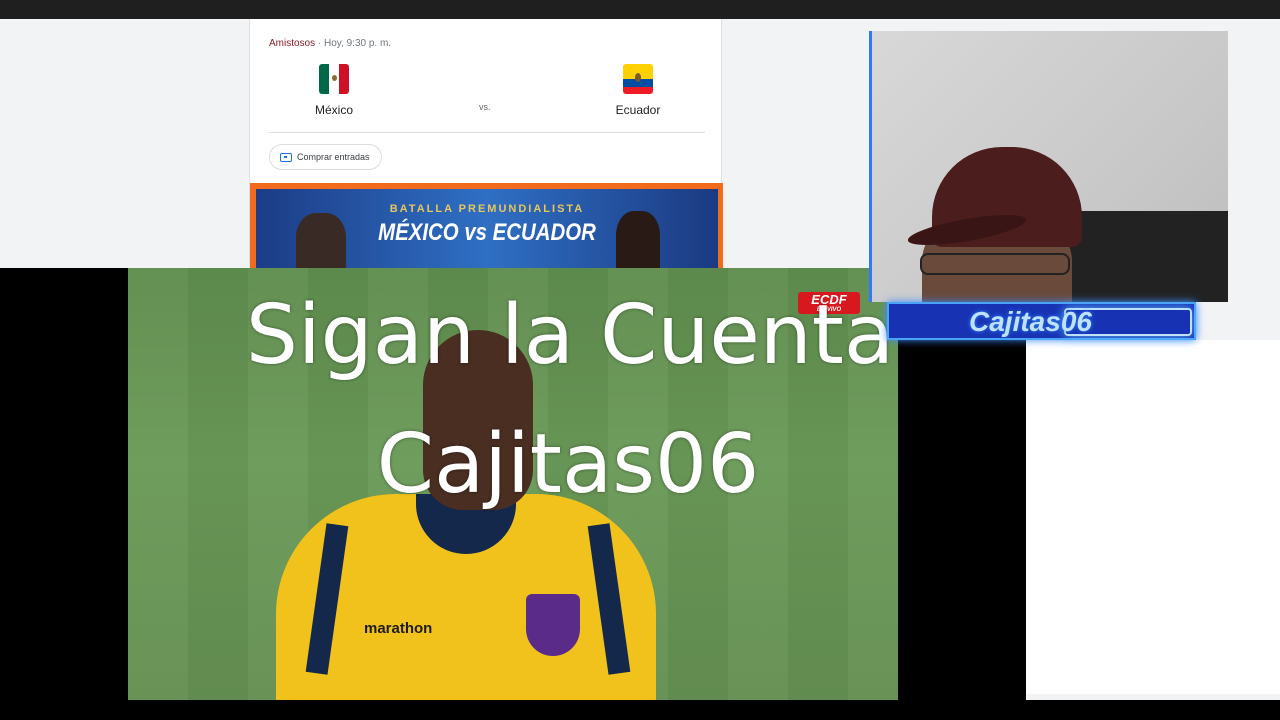  Describe the element at coordinates (568, 464) in the screenshot. I see `overlay-line-2: Cajitas06` at that location.